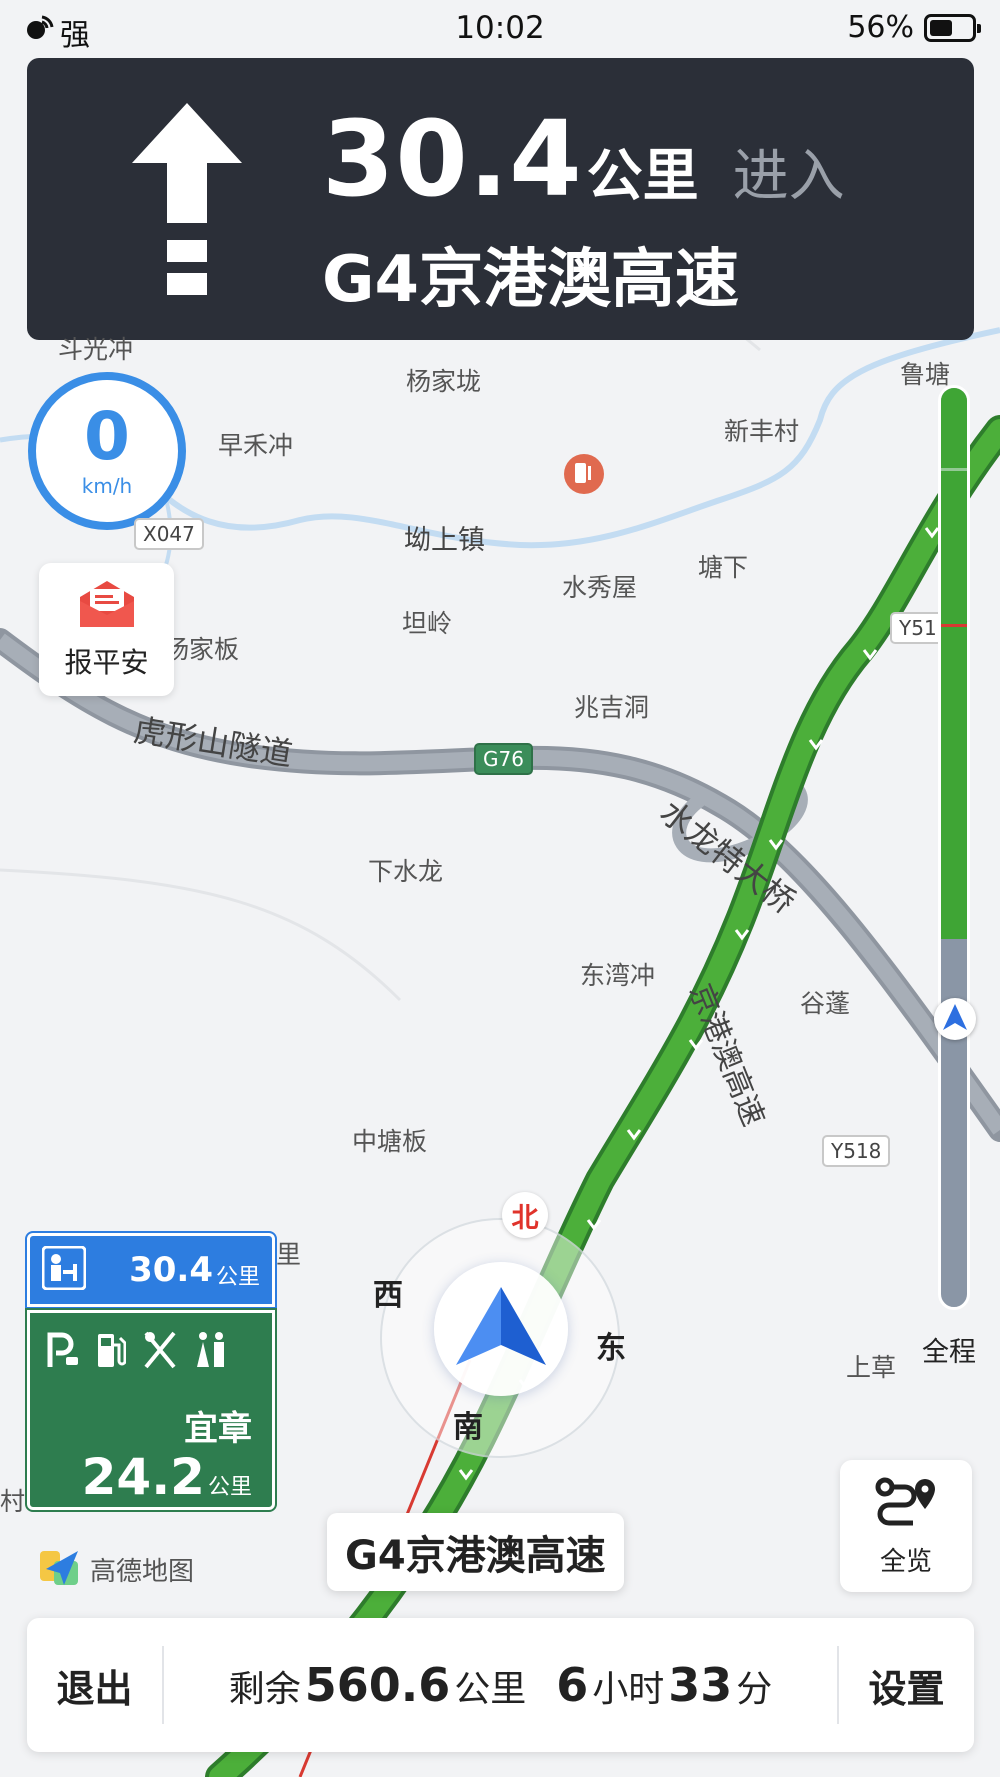 The image size is (1000, 1777). What do you see at coordinates (96, 349) in the screenshot?
I see `place-label: 斗光冲` at bounding box center [96, 349].